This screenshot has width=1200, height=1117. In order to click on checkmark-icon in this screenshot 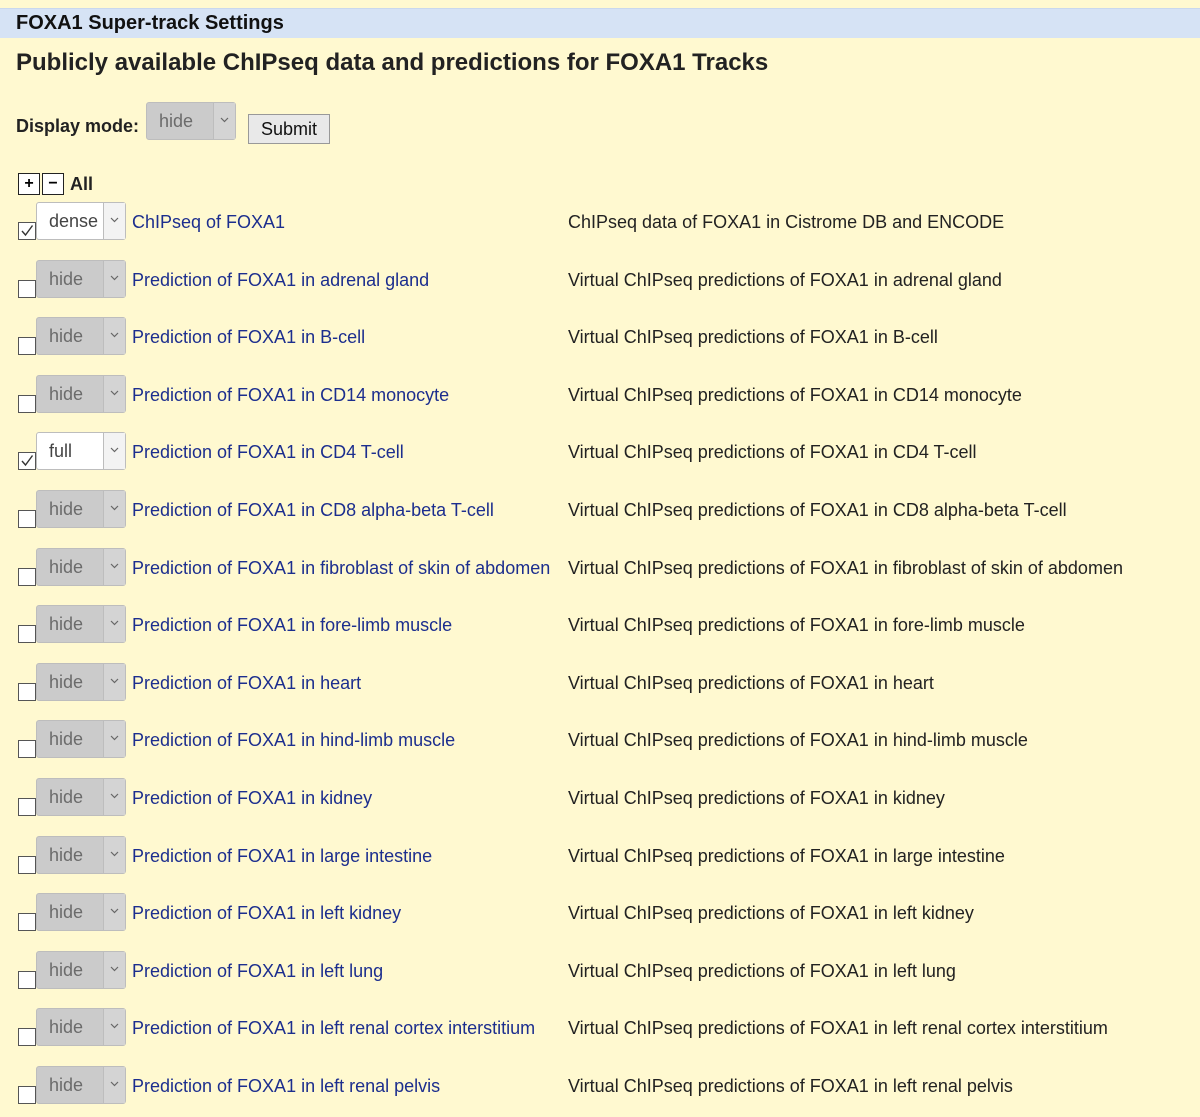, I will do `click(27, 231)`.